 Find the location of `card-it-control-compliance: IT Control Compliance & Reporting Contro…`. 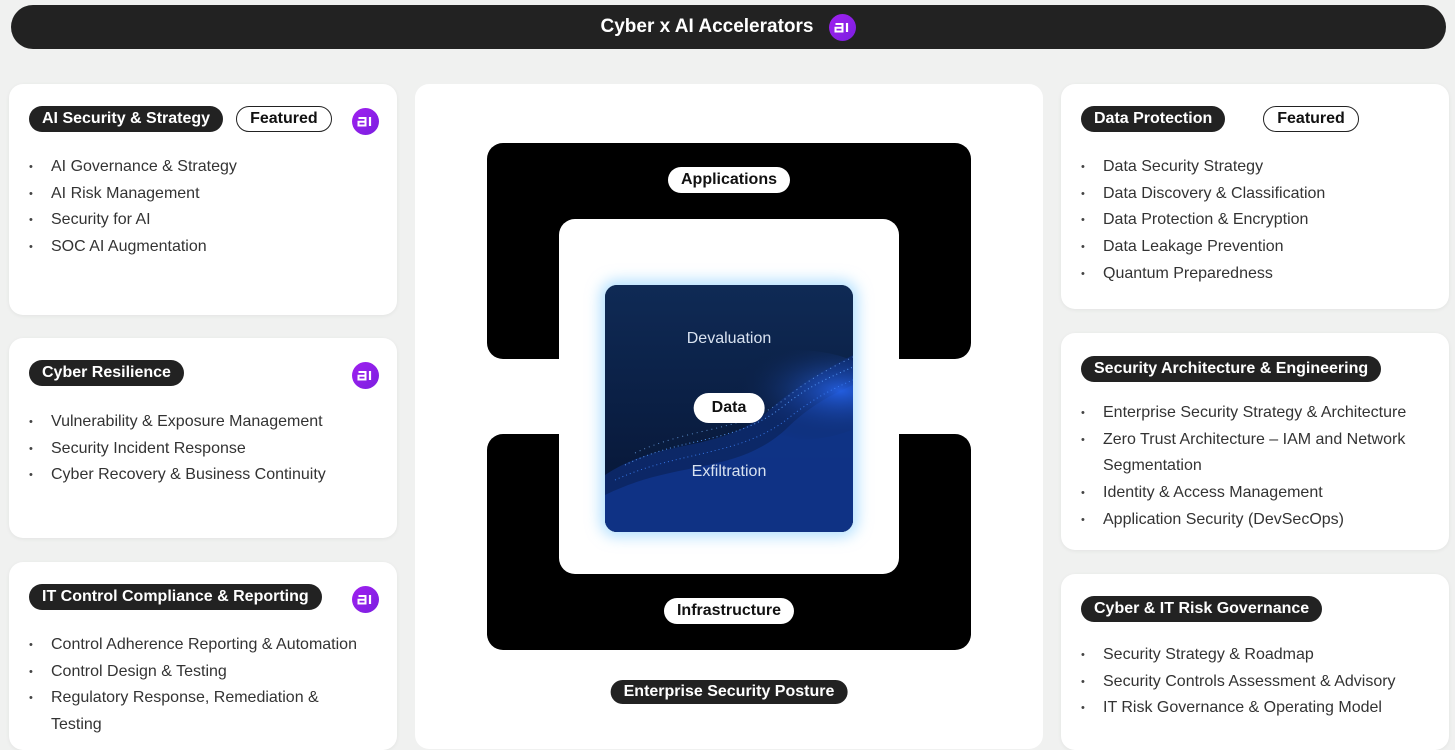

card-it-control-compliance: IT Control Compliance & Reporting Contro… is located at coordinates (203, 656).